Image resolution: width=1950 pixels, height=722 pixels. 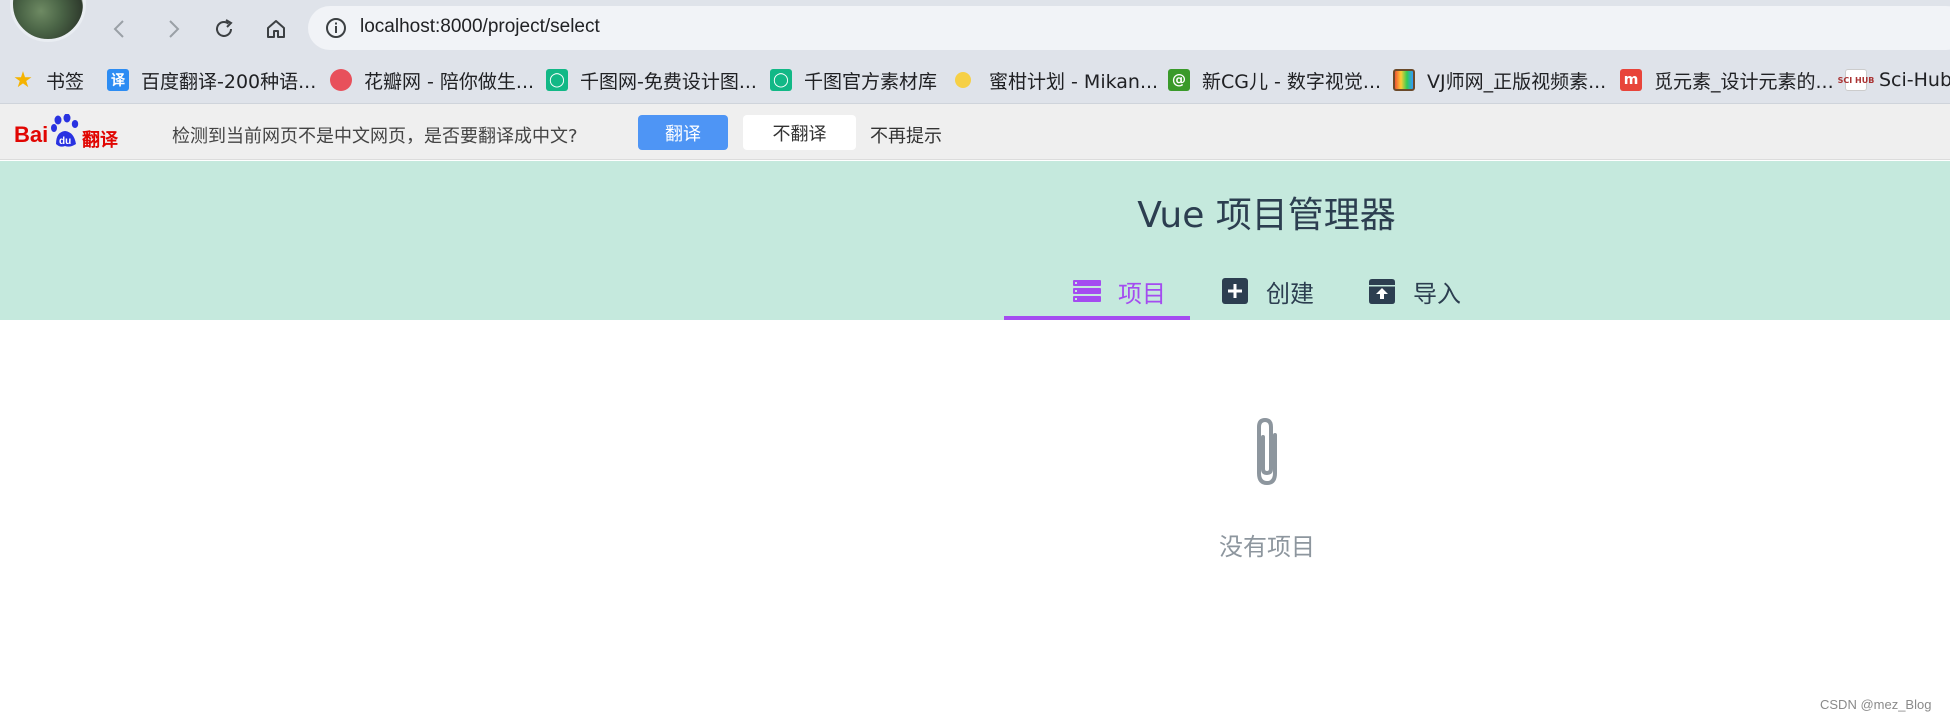 I want to click on watermark: CSDN @mez_Blog, so click(x=1876, y=704).